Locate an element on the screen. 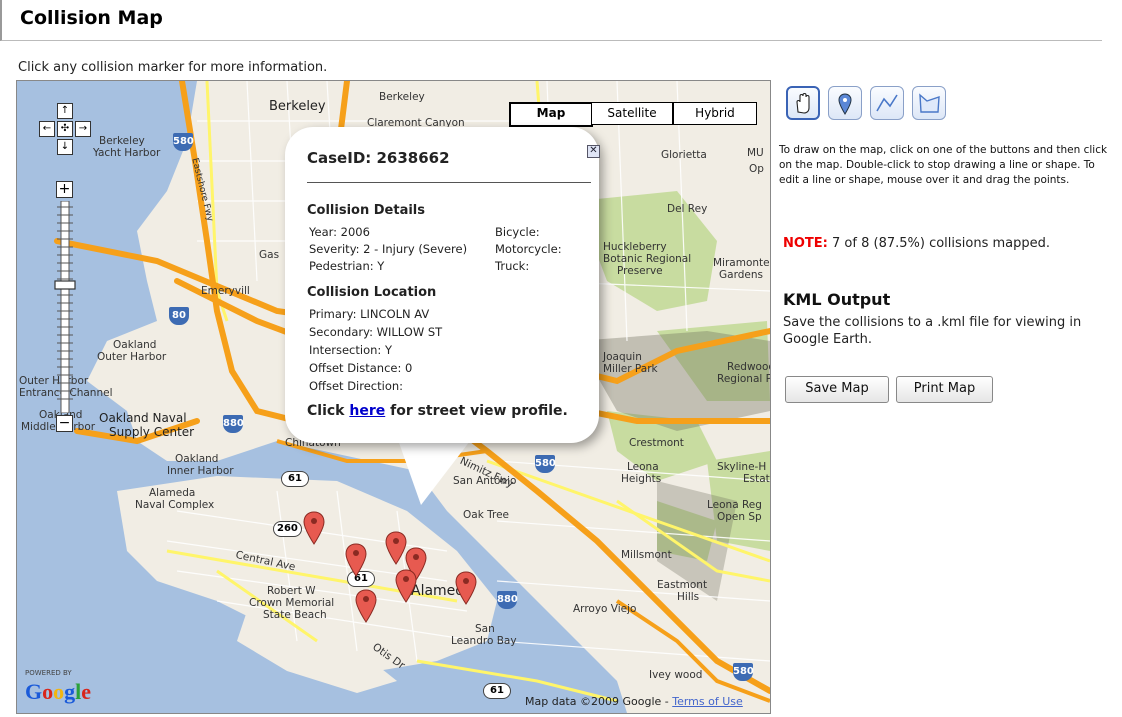  map-label: Millsmont is located at coordinates (646, 555).